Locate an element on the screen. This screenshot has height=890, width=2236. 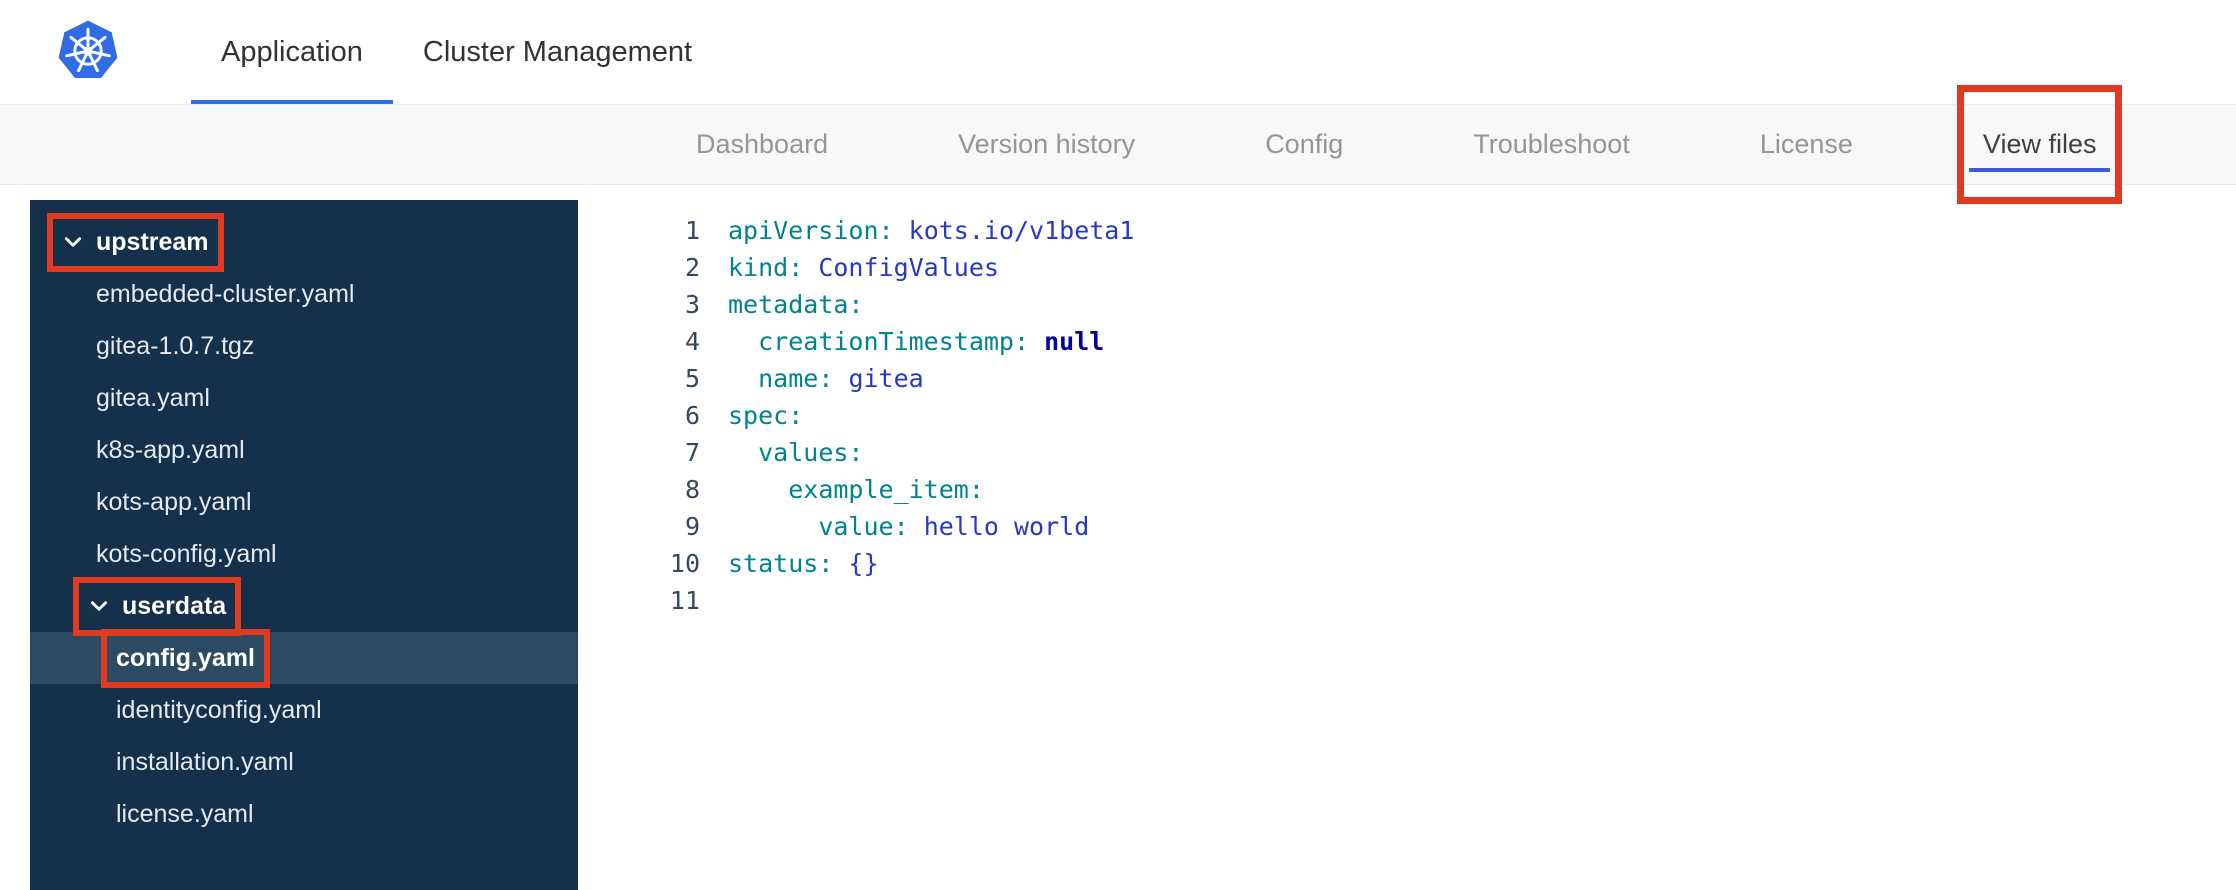
tree-row-inner: installation.yaml is located at coordinates (205, 762).